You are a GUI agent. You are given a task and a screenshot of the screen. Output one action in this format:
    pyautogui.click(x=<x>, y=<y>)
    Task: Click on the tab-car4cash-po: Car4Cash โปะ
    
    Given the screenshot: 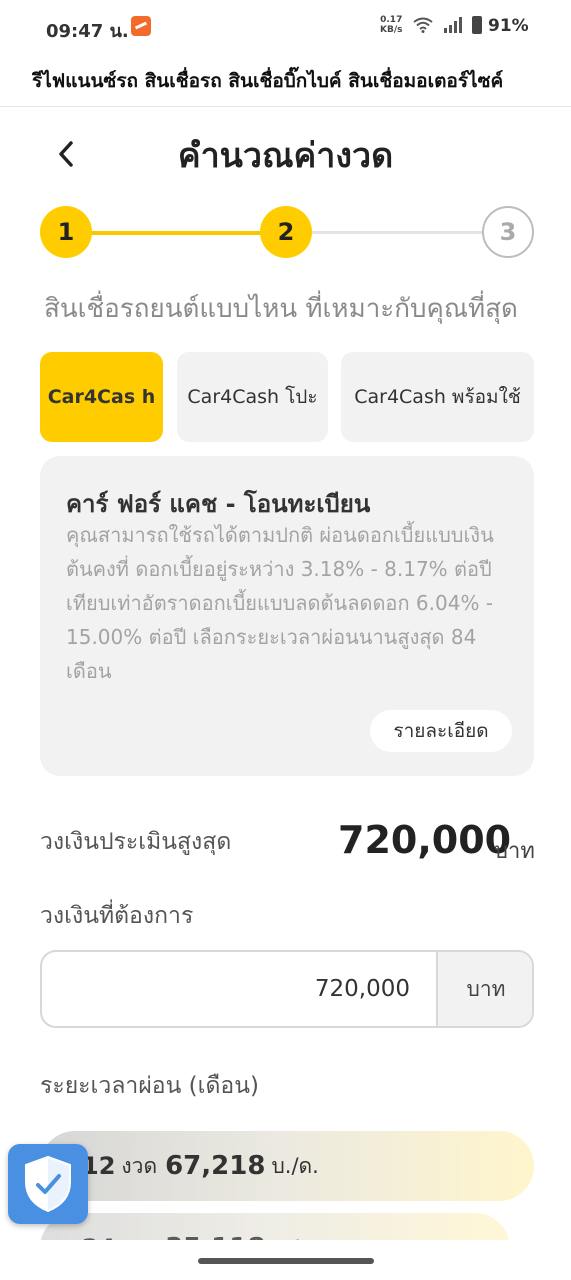 What is the action you would take?
    pyautogui.click(x=252, y=397)
    